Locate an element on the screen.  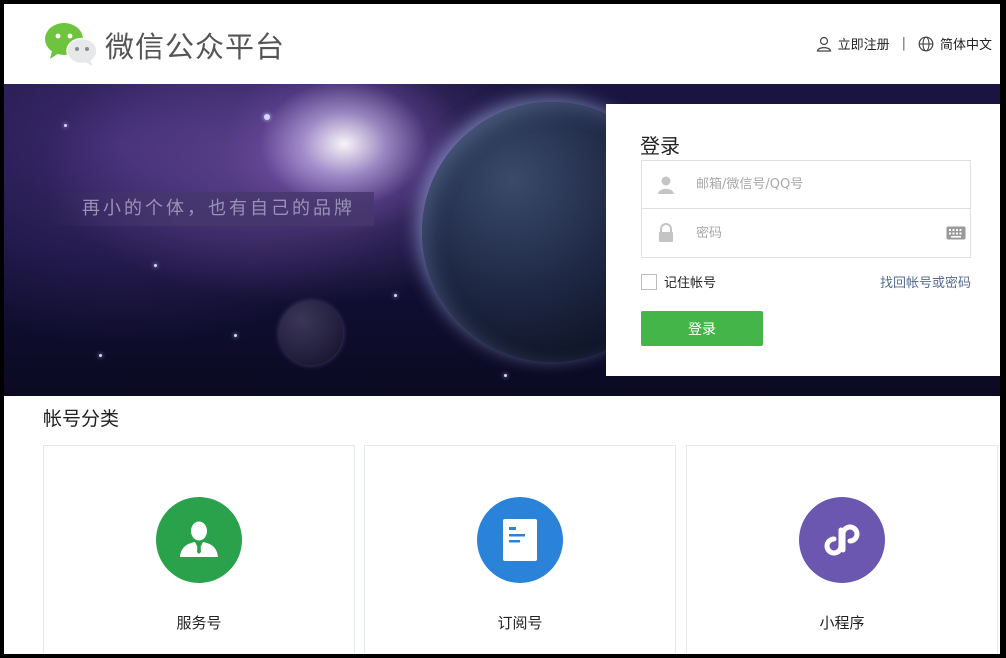
account-input is located at coordinates (816, 184).